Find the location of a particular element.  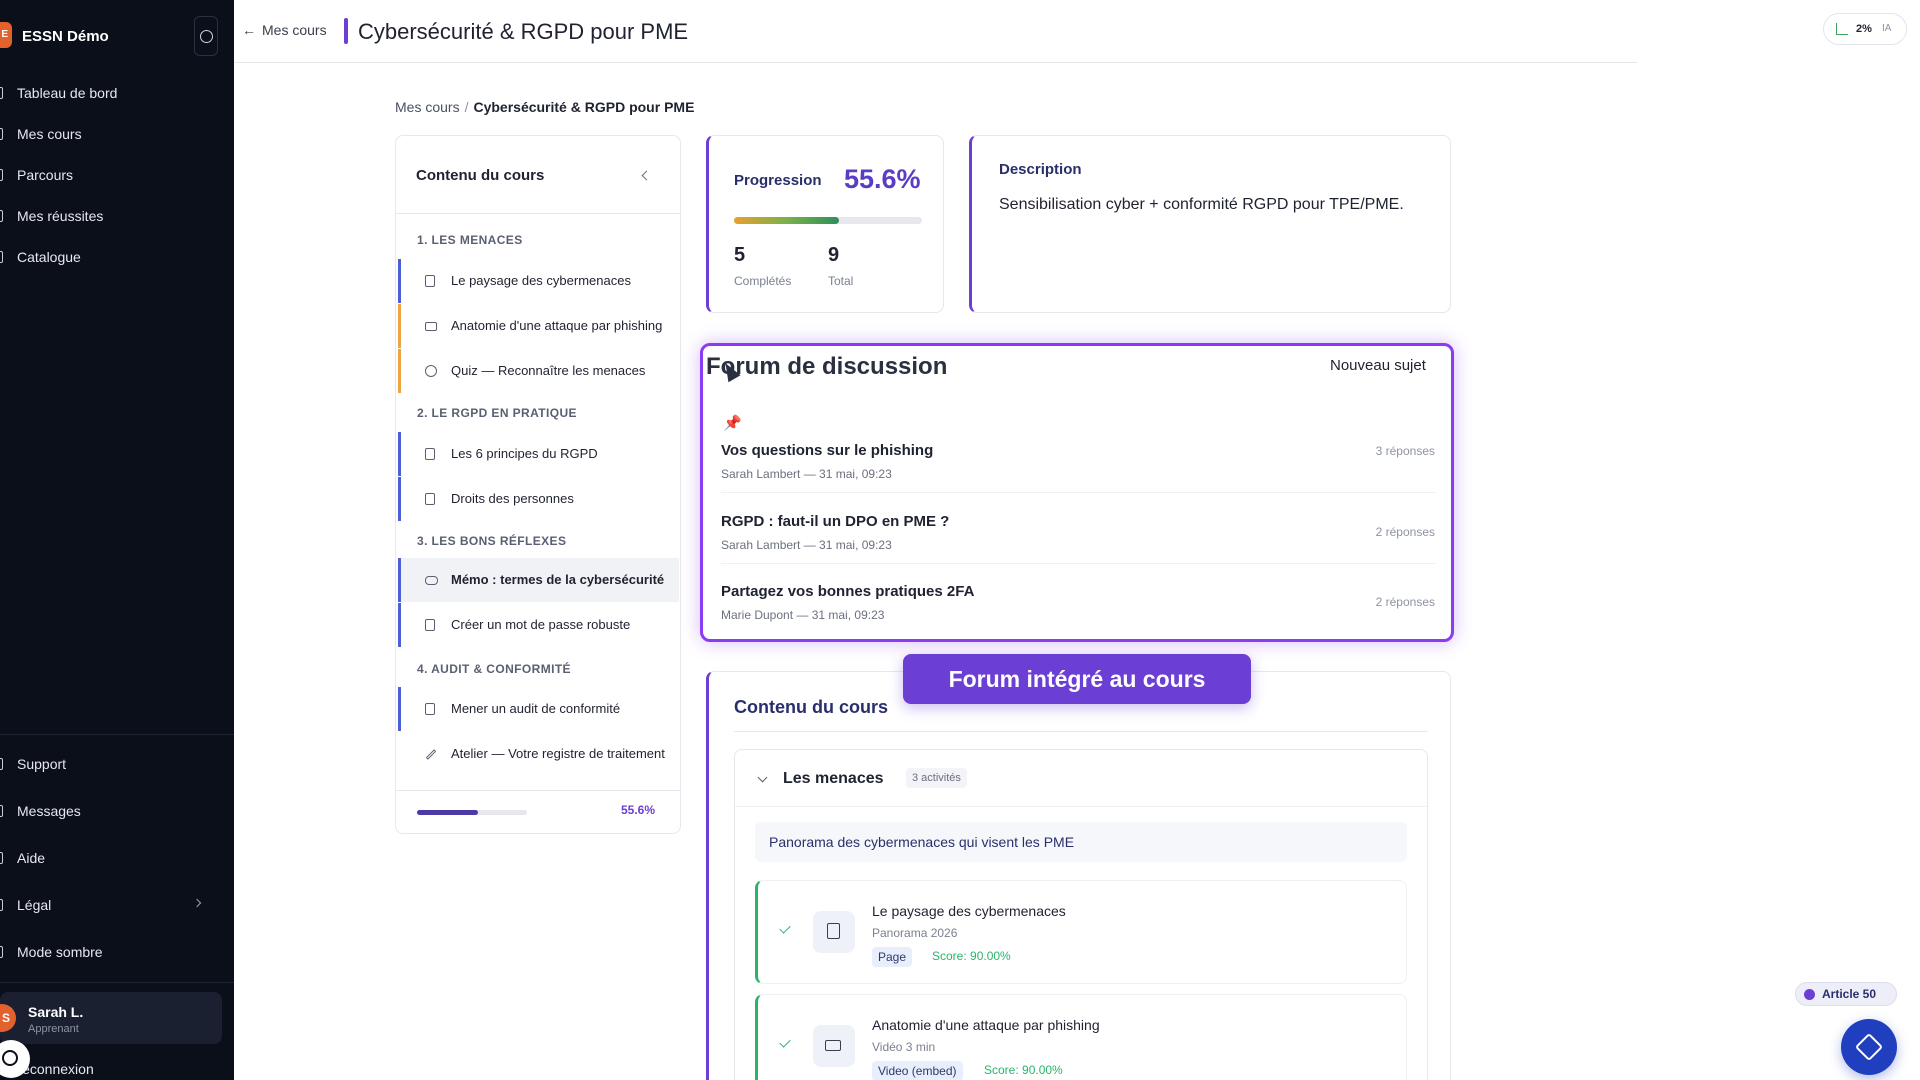

course-outline-title: Contenu du cours is located at coordinates (480, 175).